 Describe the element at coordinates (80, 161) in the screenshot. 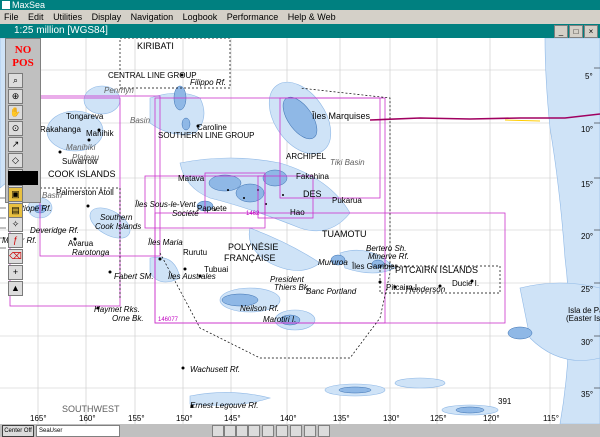

I see `label-suwarrow: Suwarrow` at that location.